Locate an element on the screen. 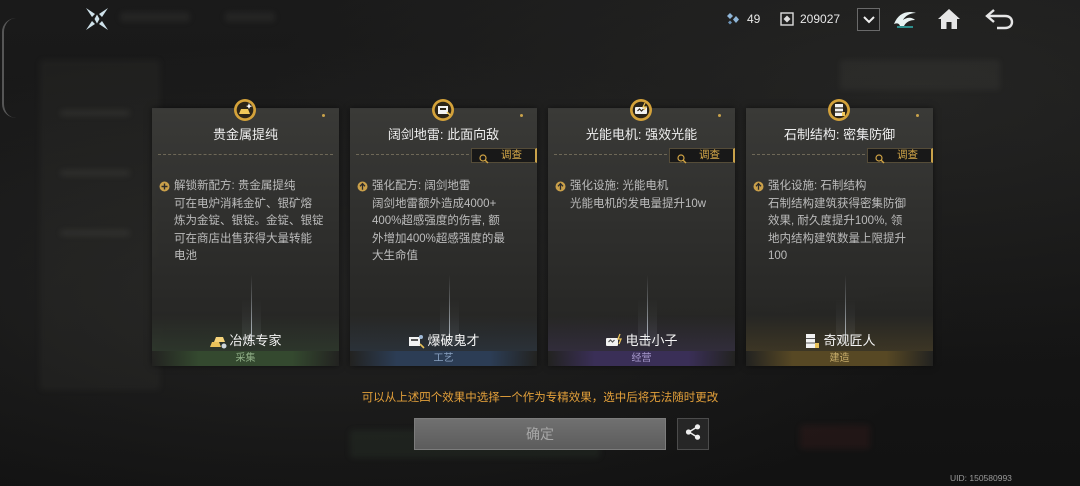 The height and width of the screenshot is (486, 1080). card-title: 贵金属提纯 is located at coordinates (245, 134).